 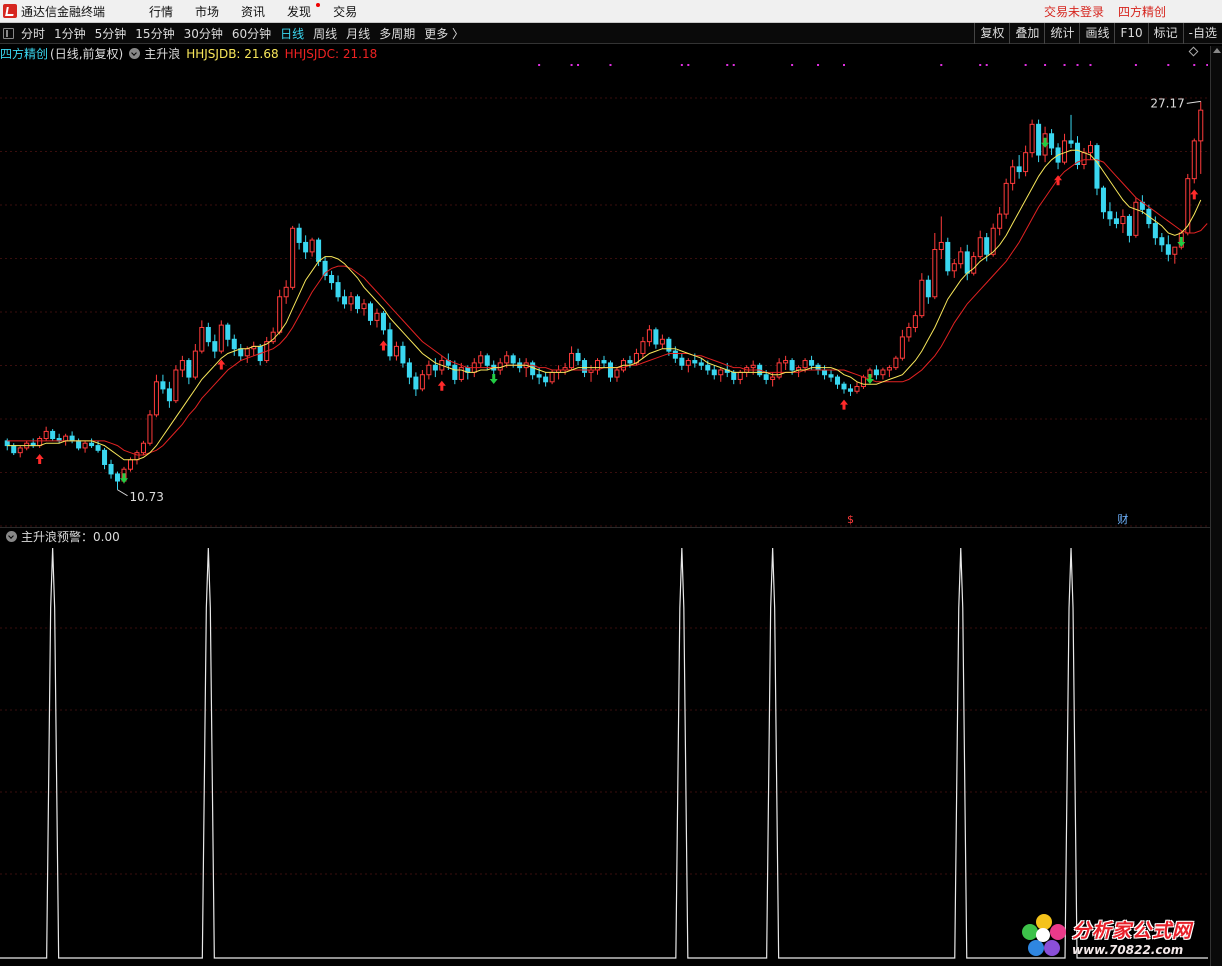 What do you see at coordinates (63, 11) in the screenshot?
I see `app-title: 通达信金融终端` at bounding box center [63, 11].